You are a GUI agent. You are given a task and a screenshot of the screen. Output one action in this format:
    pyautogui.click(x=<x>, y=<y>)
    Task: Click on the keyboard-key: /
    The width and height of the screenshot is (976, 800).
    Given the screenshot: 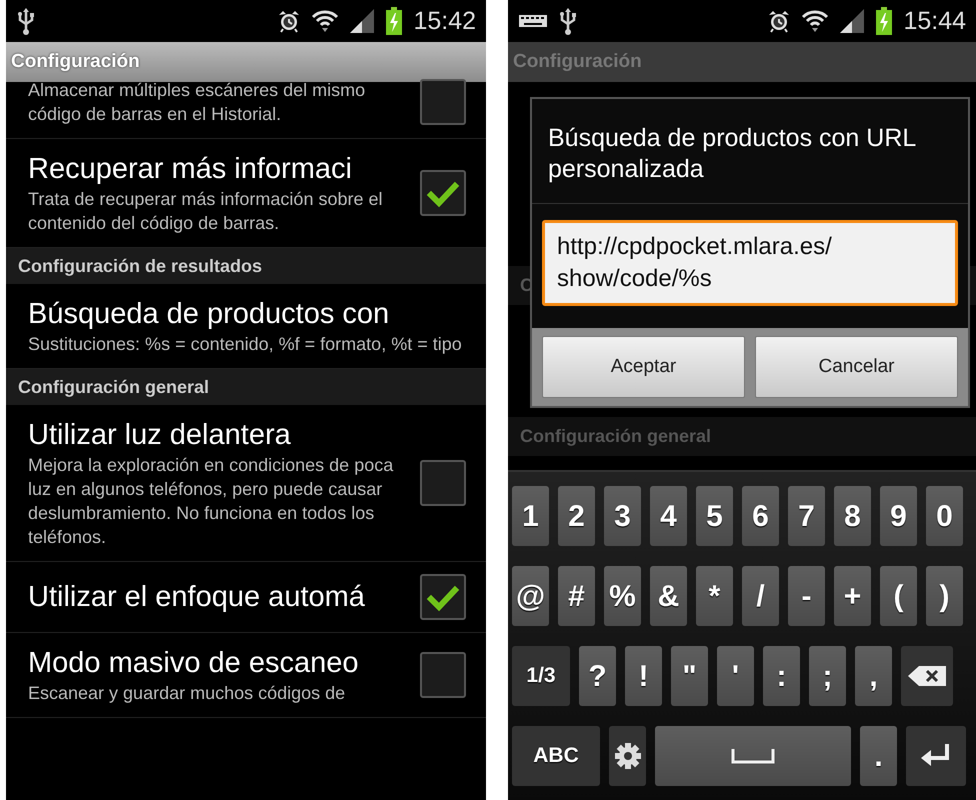 What is the action you would take?
    pyautogui.click(x=760, y=596)
    